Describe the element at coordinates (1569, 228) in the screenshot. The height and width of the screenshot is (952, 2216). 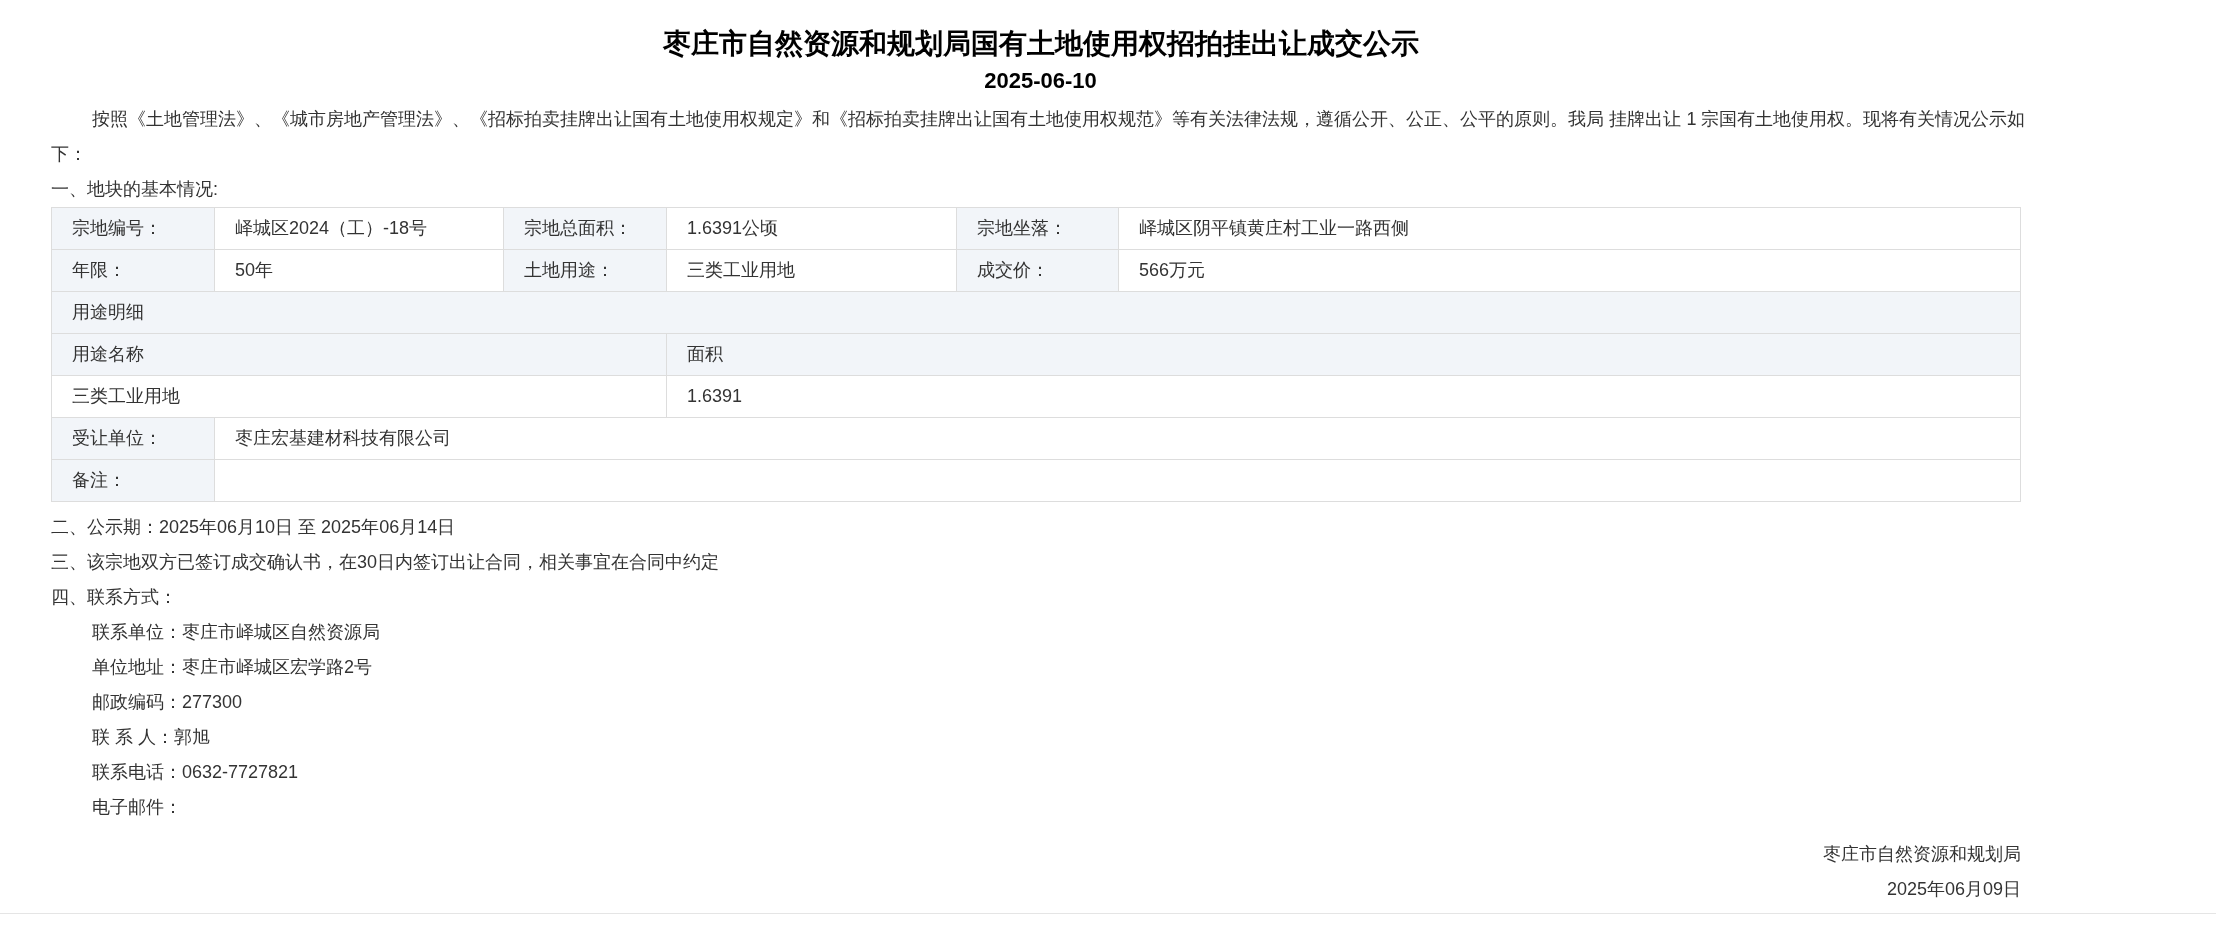
I see `value-cell: 峄城区阴平镇黄庄村工业一路西侧` at that location.